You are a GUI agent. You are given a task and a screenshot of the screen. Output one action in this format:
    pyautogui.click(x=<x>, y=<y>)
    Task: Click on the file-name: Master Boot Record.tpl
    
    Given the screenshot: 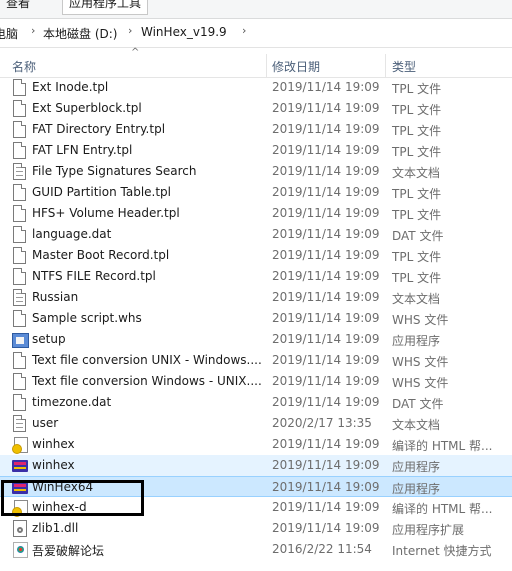 What is the action you would take?
    pyautogui.click(x=100, y=255)
    